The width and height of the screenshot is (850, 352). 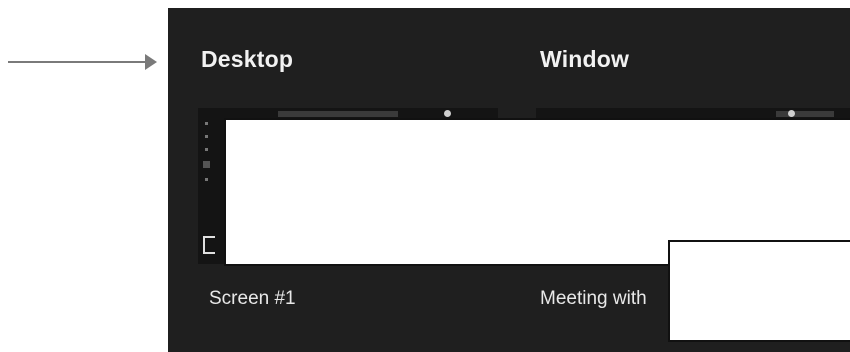 What do you see at coordinates (151, 62) in the screenshot?
I see `arrow-head` at bounding box center [151, 62].